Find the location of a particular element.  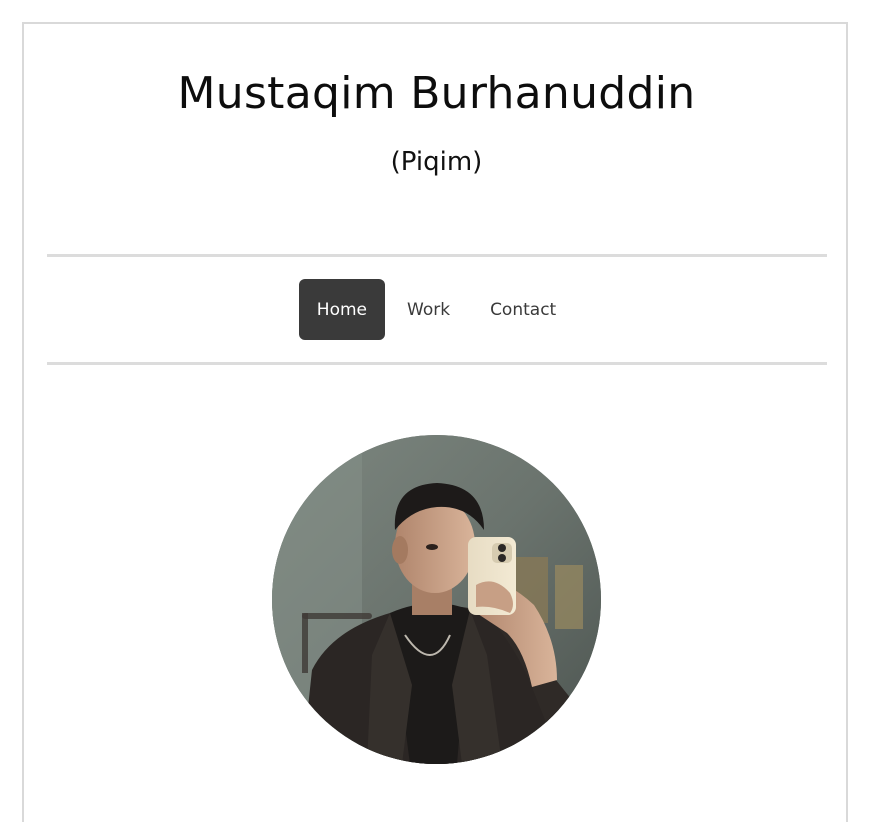

nav-divider-top is located at coordinates (437, 255).